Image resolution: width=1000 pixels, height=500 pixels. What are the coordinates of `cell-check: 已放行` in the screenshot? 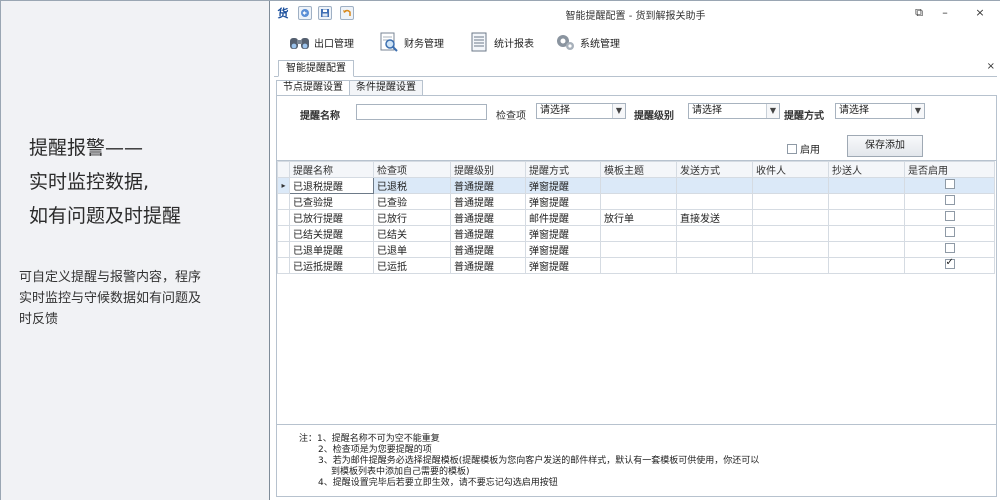 It's located at (412, 217).